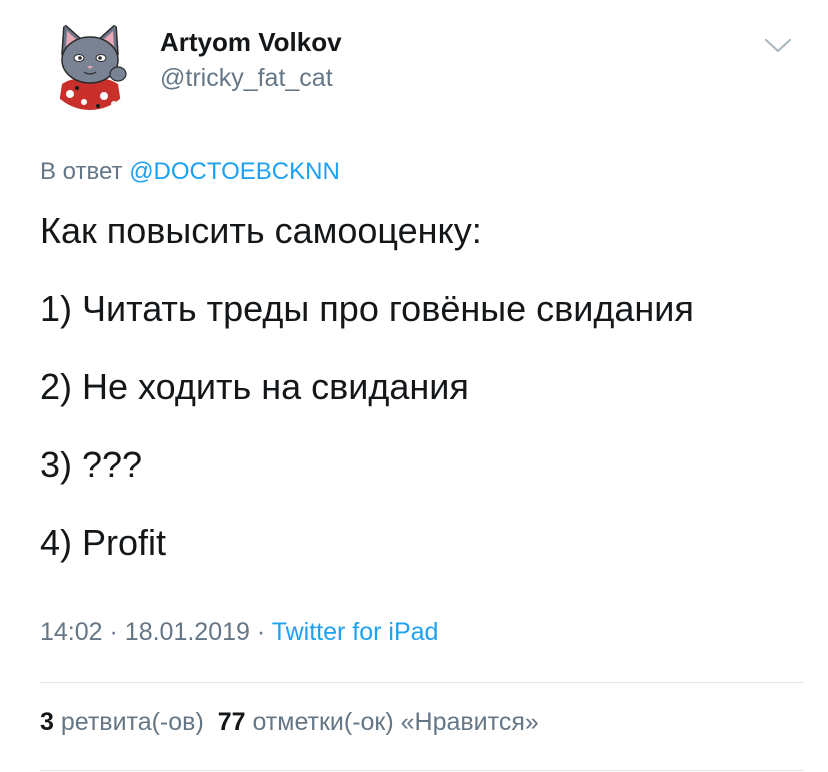 The height and width of the screenshot is (772, 828). Describe the element at coordinates (395, 722) in the screenshot. I see `likes-label: отметки(-ок) «Нравится»` at that location.